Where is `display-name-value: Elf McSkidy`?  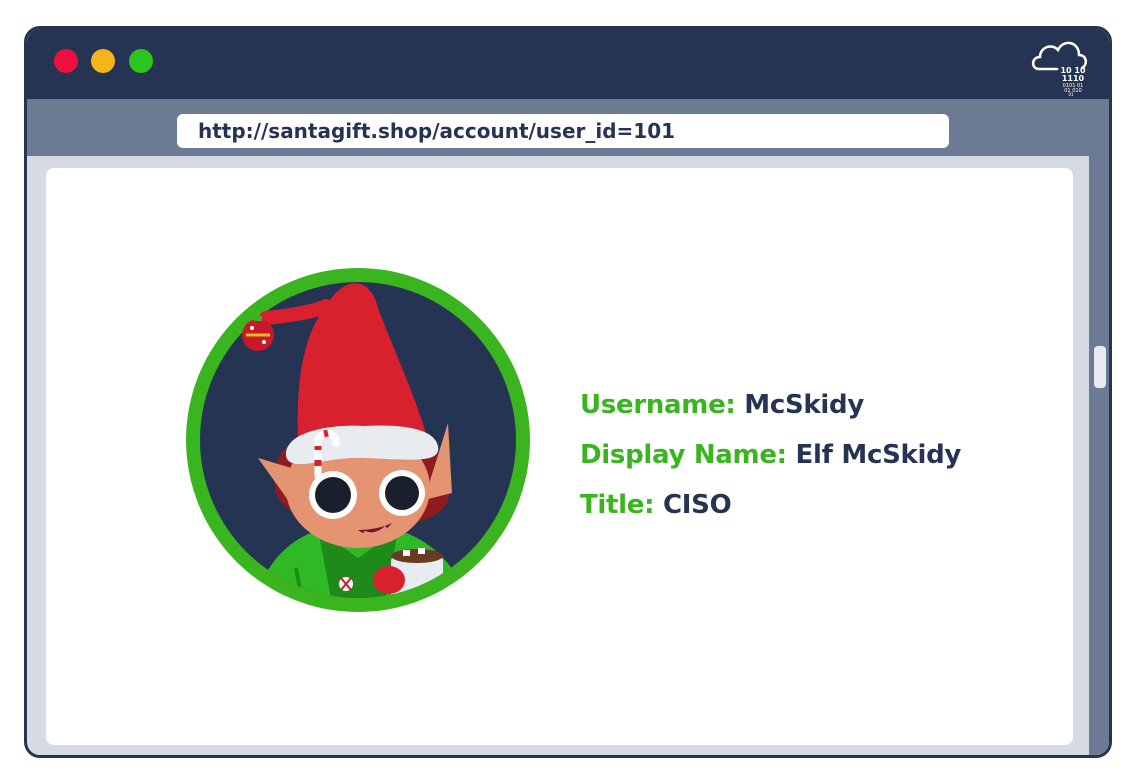
display-name-value: Elf McSkidy is located at coordinates (878, 455).